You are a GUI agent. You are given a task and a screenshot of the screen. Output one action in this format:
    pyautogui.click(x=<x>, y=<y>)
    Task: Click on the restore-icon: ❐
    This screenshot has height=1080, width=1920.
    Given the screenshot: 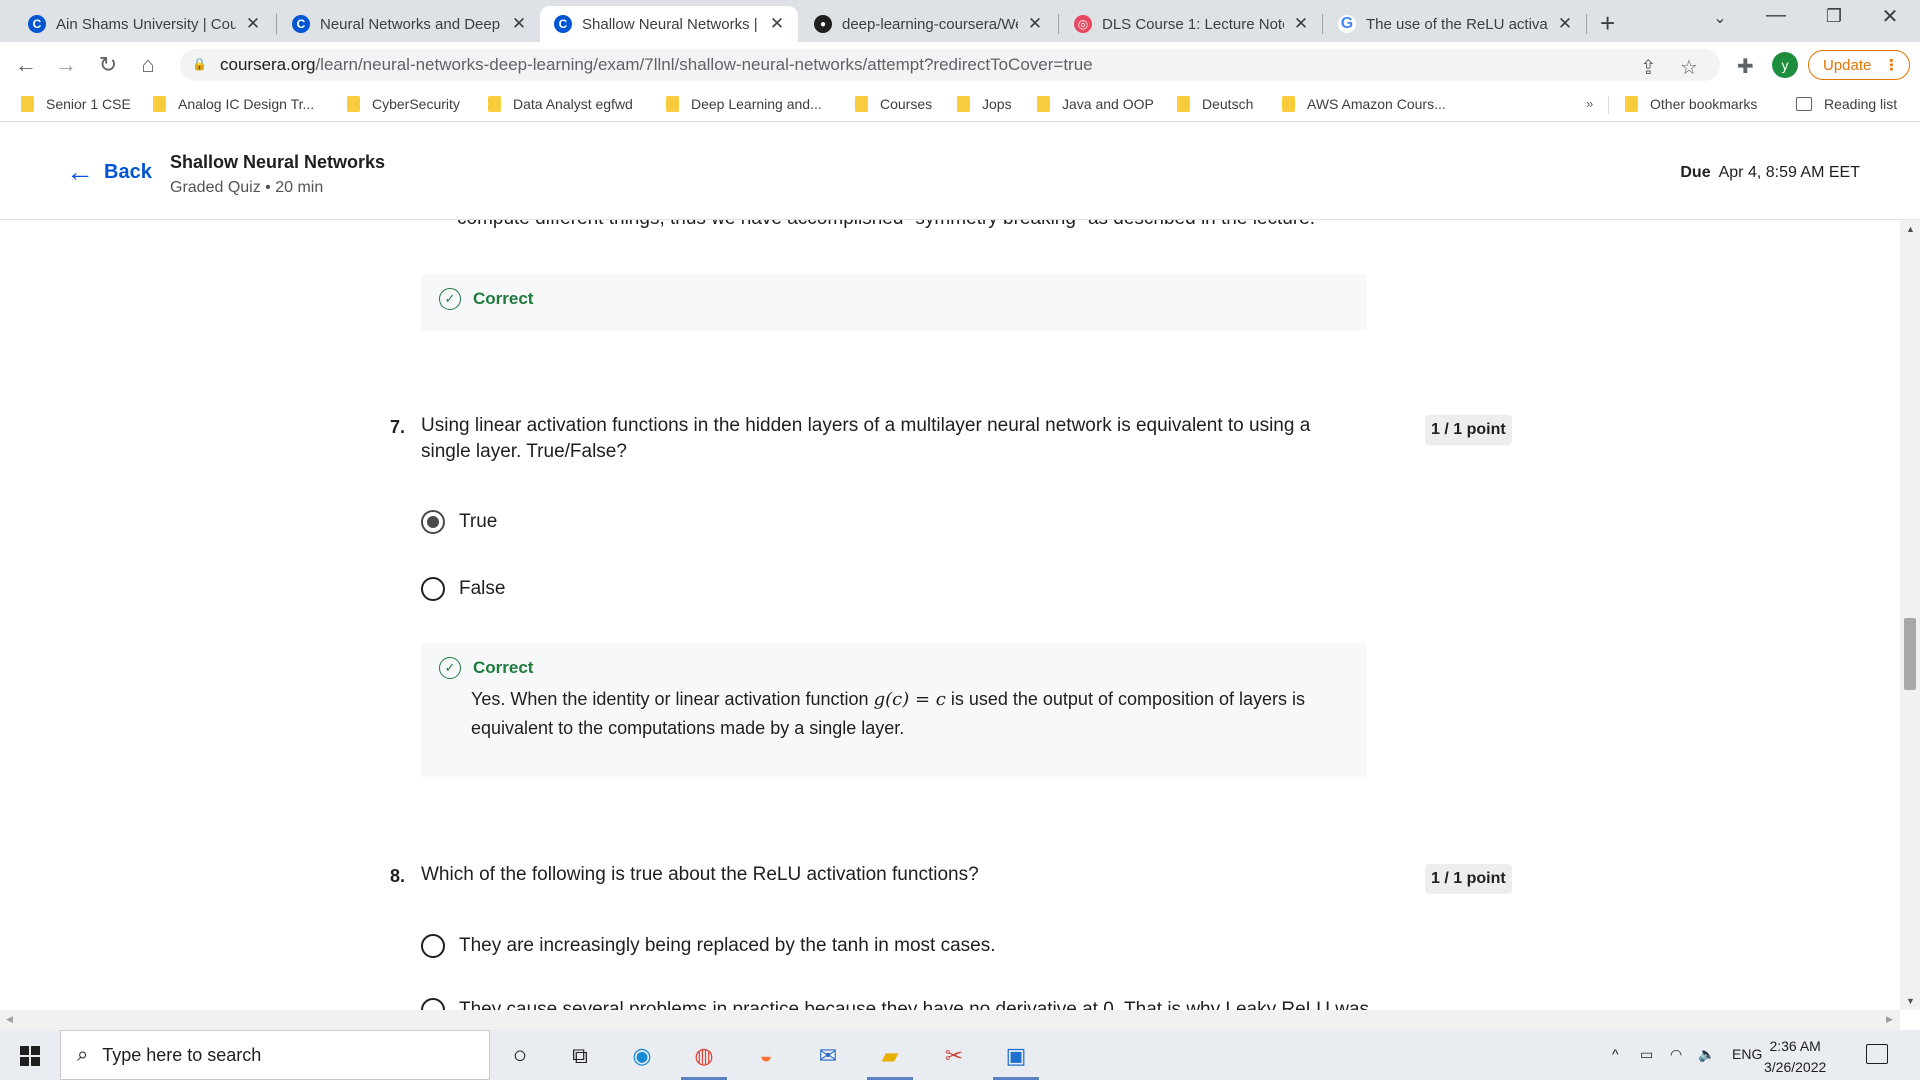 What is the action you would take?
    pyautogui.click(x=1834, y=16)
    